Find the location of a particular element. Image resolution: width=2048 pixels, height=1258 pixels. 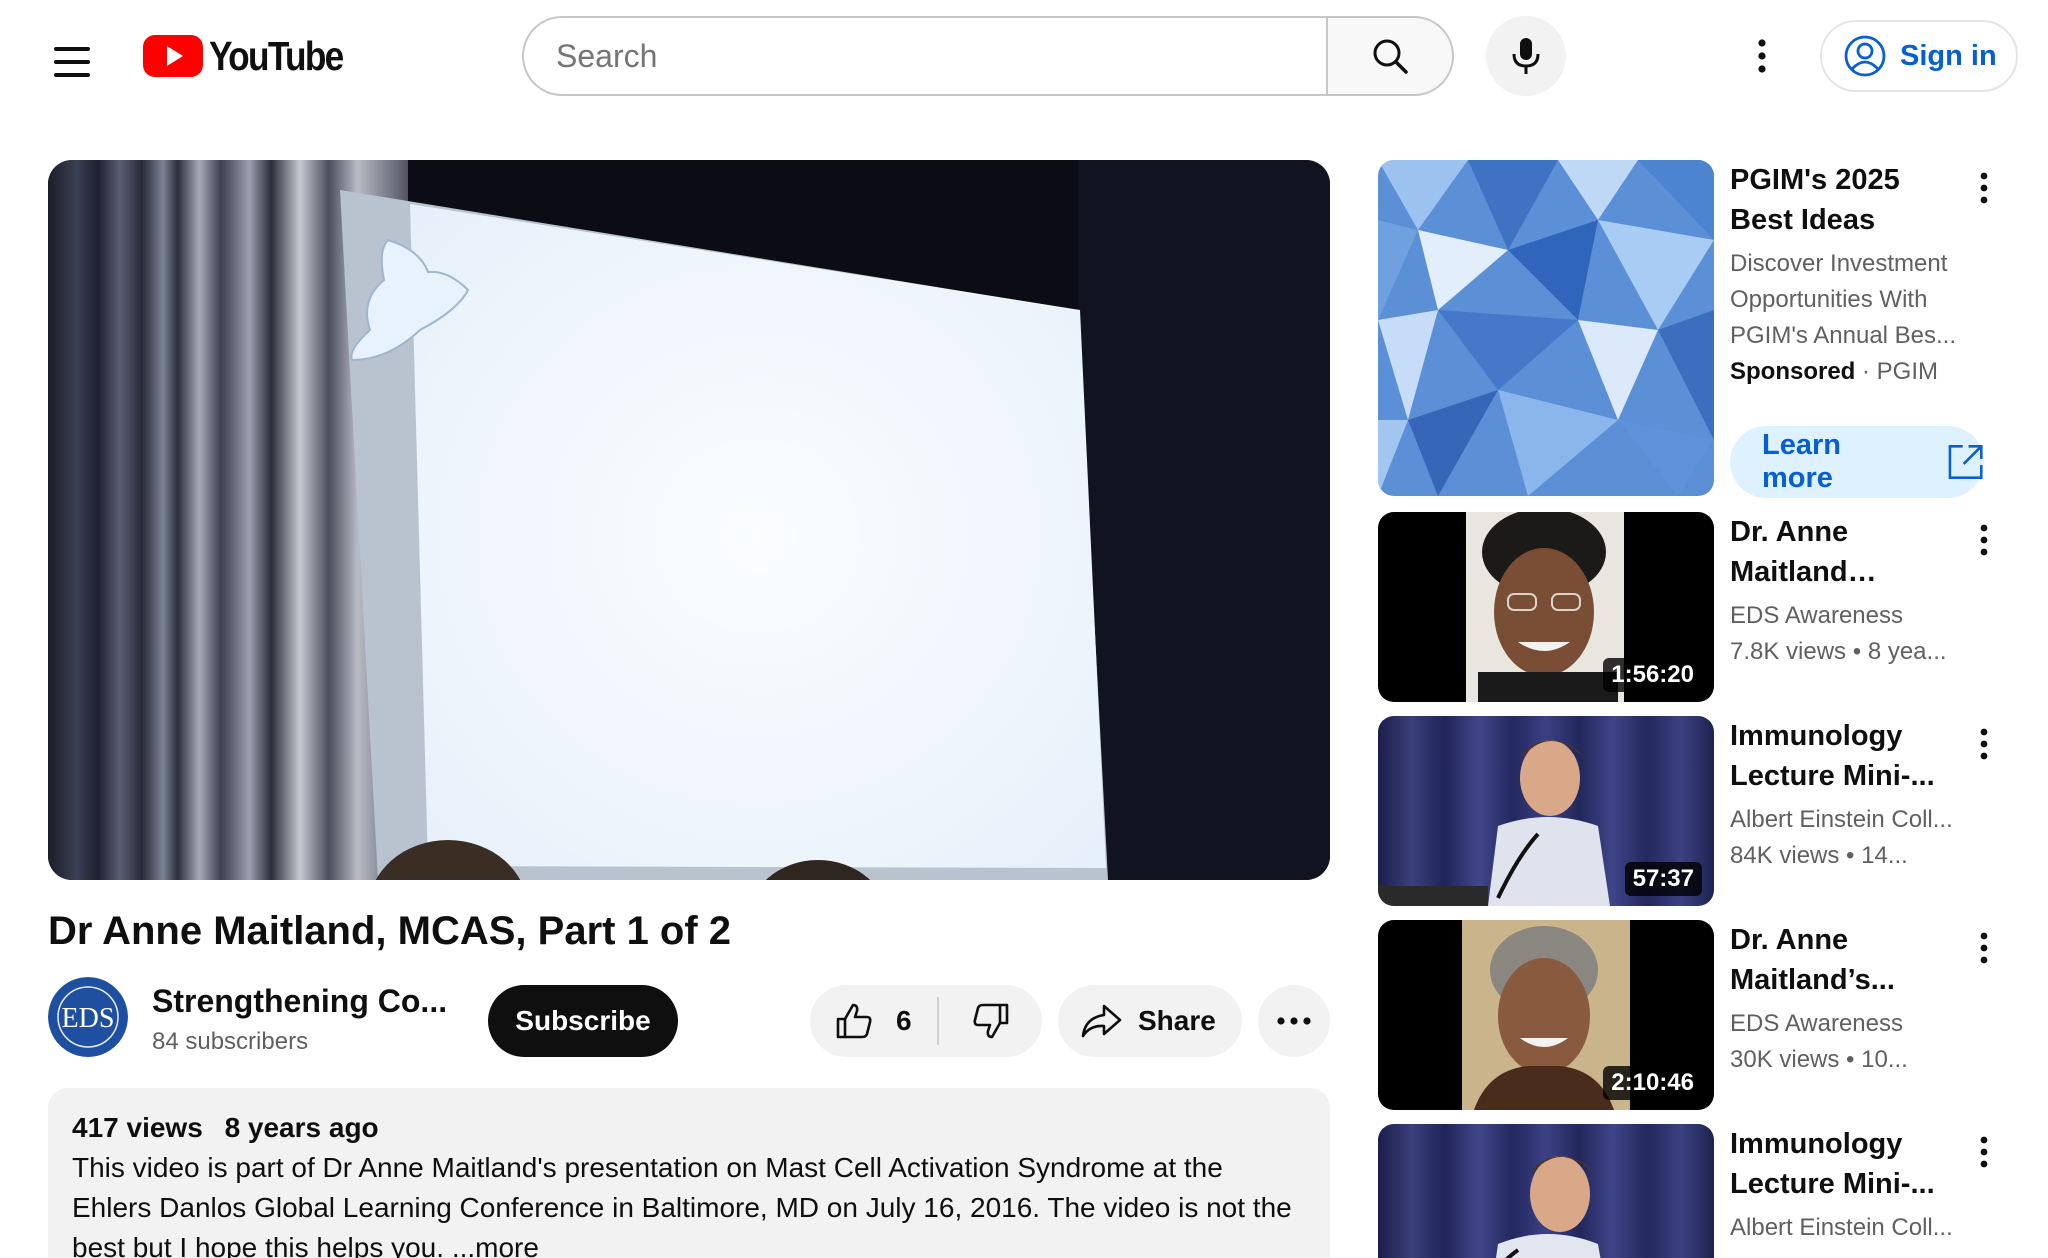

search-box is located at coordinates (925, 56).